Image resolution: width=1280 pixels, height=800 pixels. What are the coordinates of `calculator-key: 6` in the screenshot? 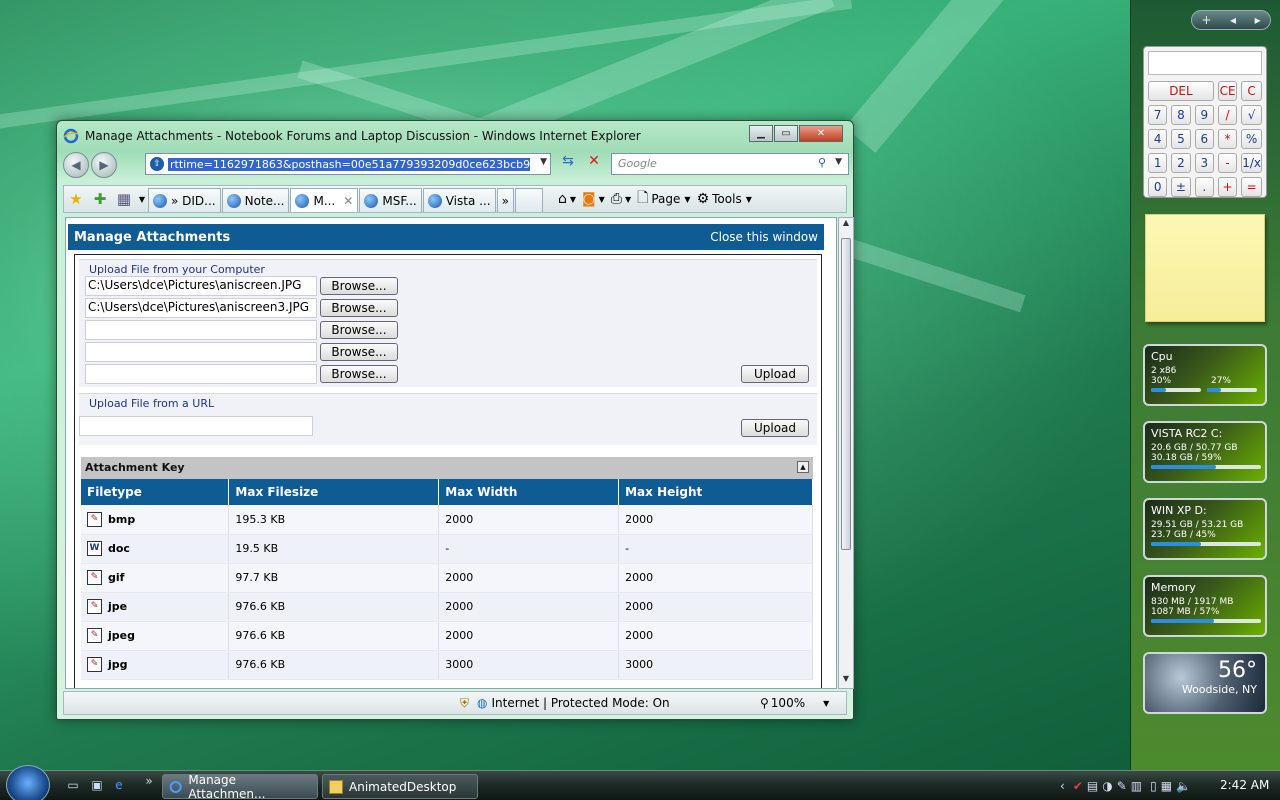 It's located at (1204, 139).